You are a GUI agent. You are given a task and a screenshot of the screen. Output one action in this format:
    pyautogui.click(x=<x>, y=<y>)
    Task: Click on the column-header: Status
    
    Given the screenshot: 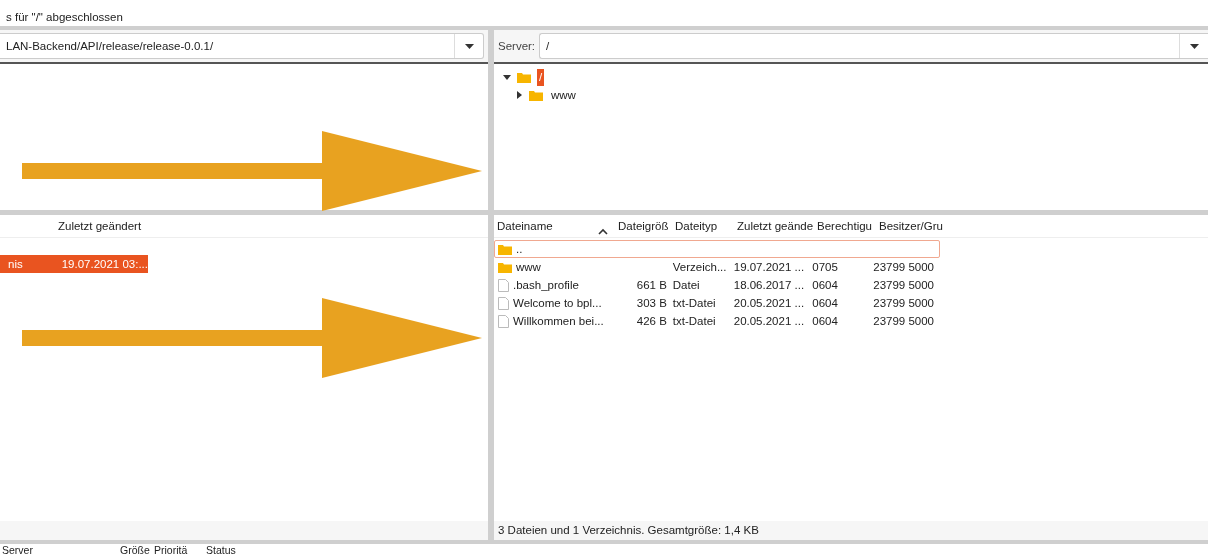 What is the action you would take?
    pyautogui.click(x=221, y=550)
    